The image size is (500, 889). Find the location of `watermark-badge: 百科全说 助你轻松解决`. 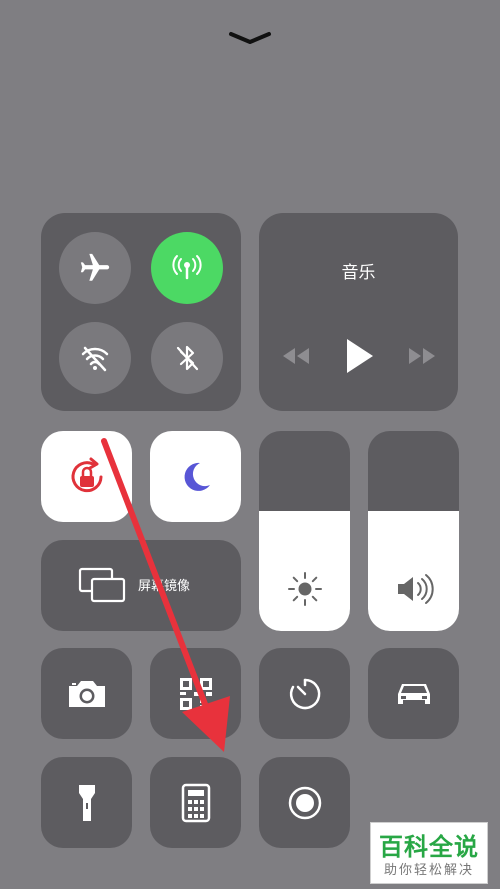

watermark-badge: 百科全说 助你轻松解决 is located at coordinates (429, 853).